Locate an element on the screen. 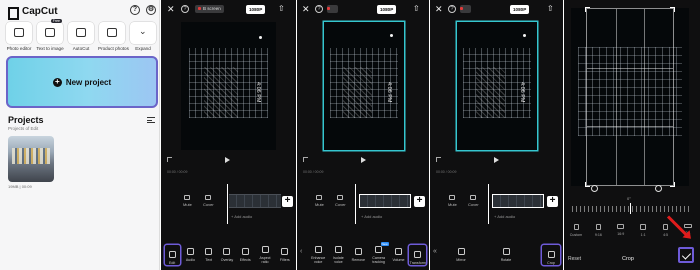  tool-rotate: Rotate is located at coordinates (506, 255).